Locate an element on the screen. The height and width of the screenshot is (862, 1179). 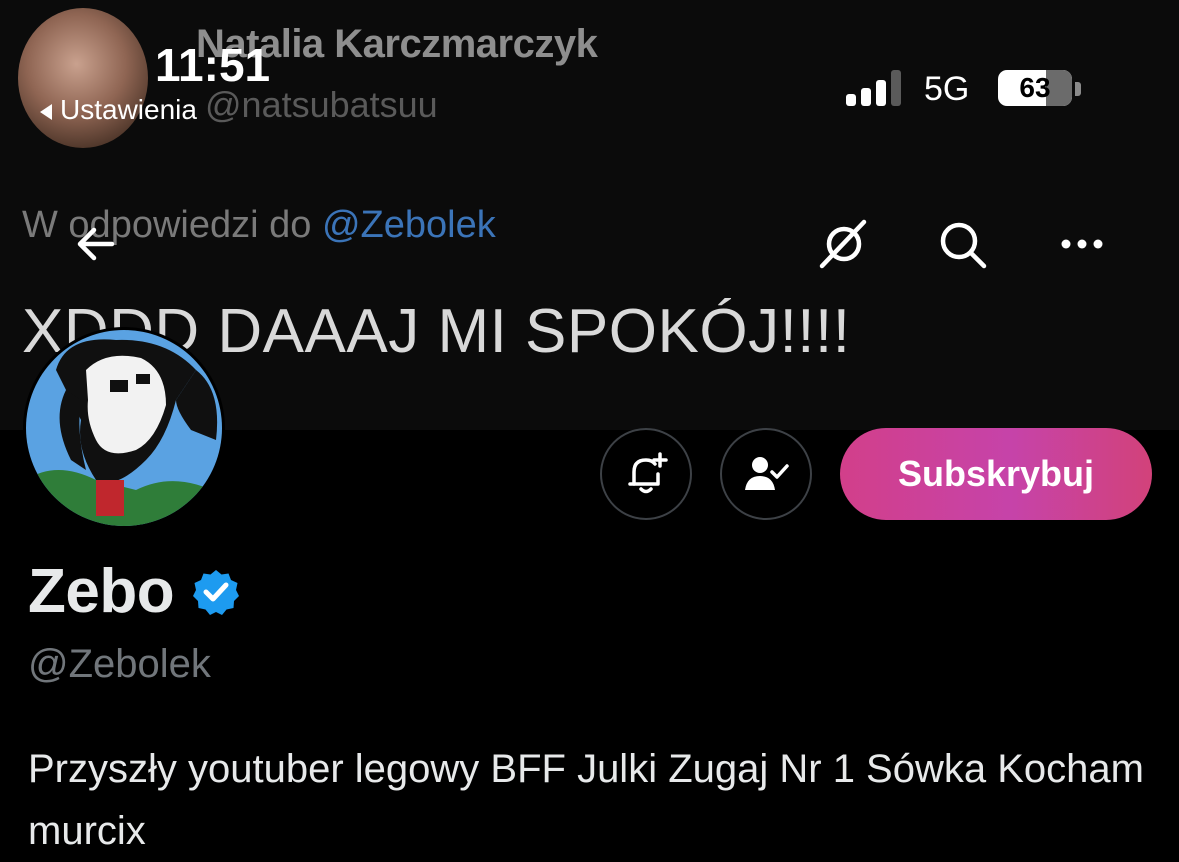
profile-avatar is located at coordinates (124, 428).